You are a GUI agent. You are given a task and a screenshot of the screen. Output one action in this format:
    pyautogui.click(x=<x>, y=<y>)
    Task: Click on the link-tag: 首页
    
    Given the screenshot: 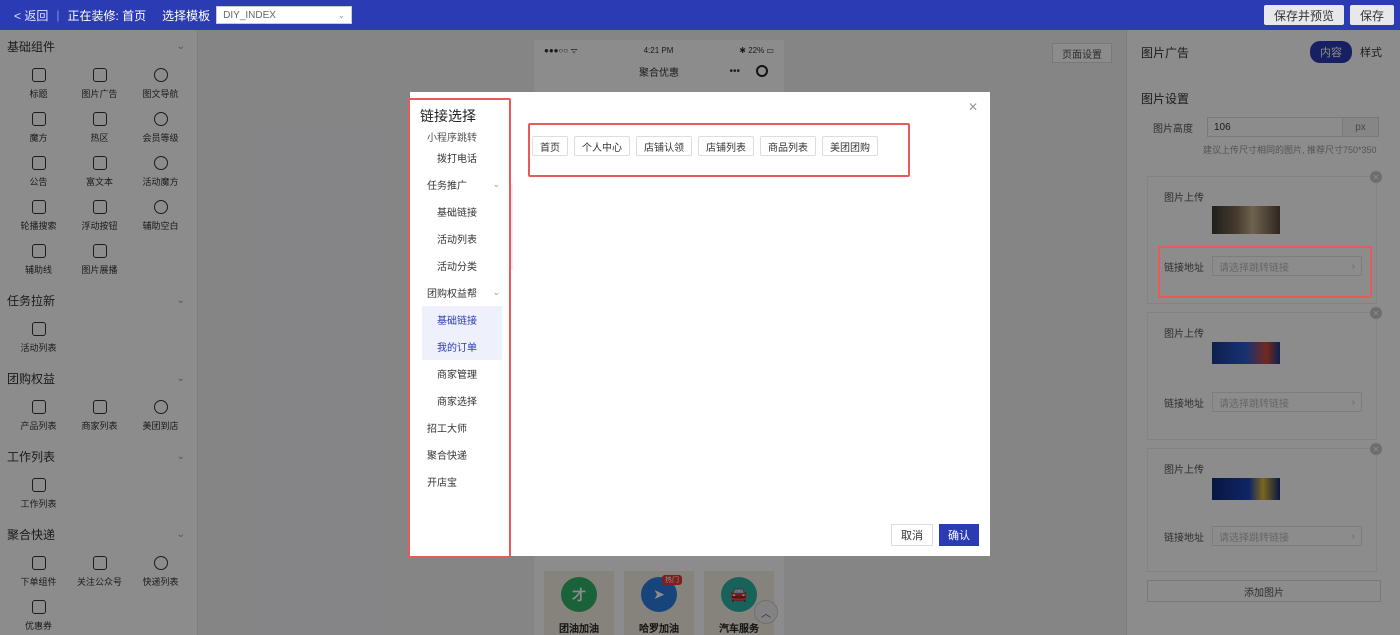 What is the action you would take?
    pyautogui.click(x=550, y=146)
    